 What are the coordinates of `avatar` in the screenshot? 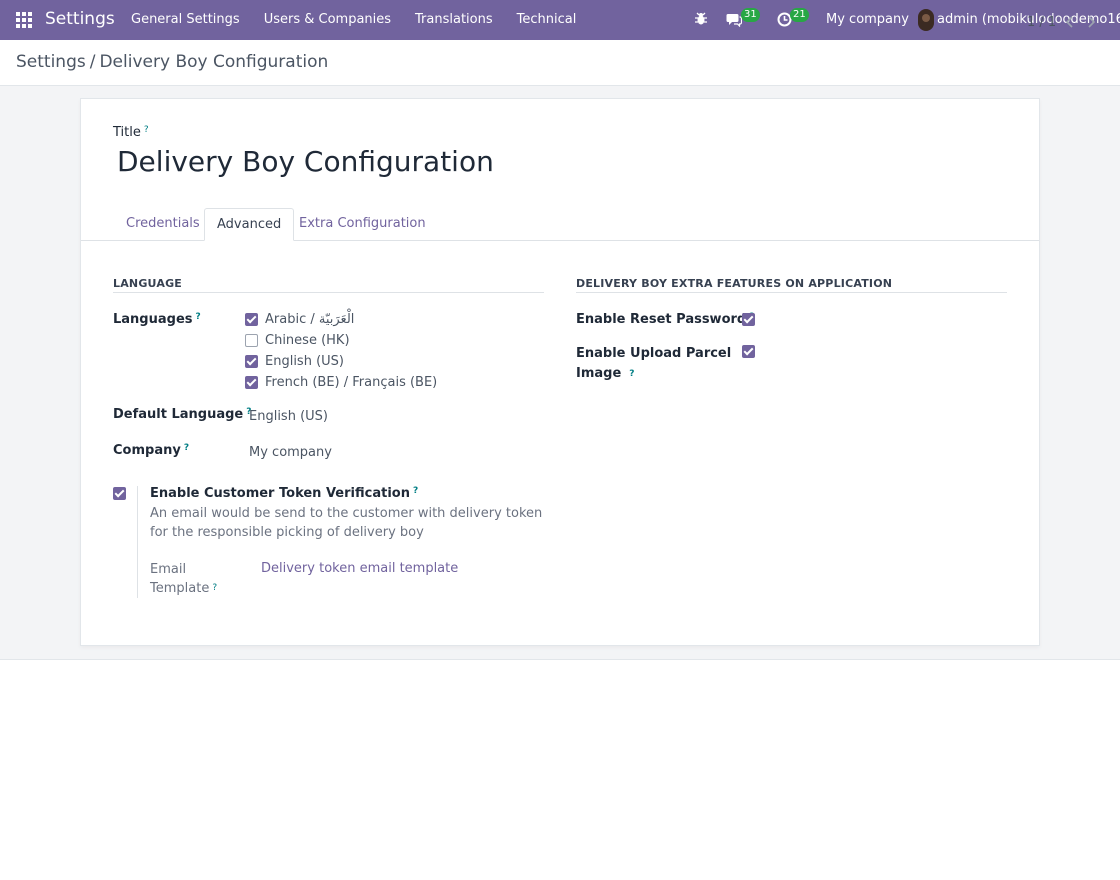 It's located at (926, 20).